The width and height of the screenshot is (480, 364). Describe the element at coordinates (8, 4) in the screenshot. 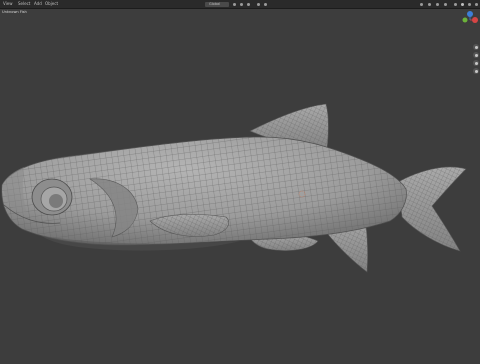

I see `menu-view: View` at that location.